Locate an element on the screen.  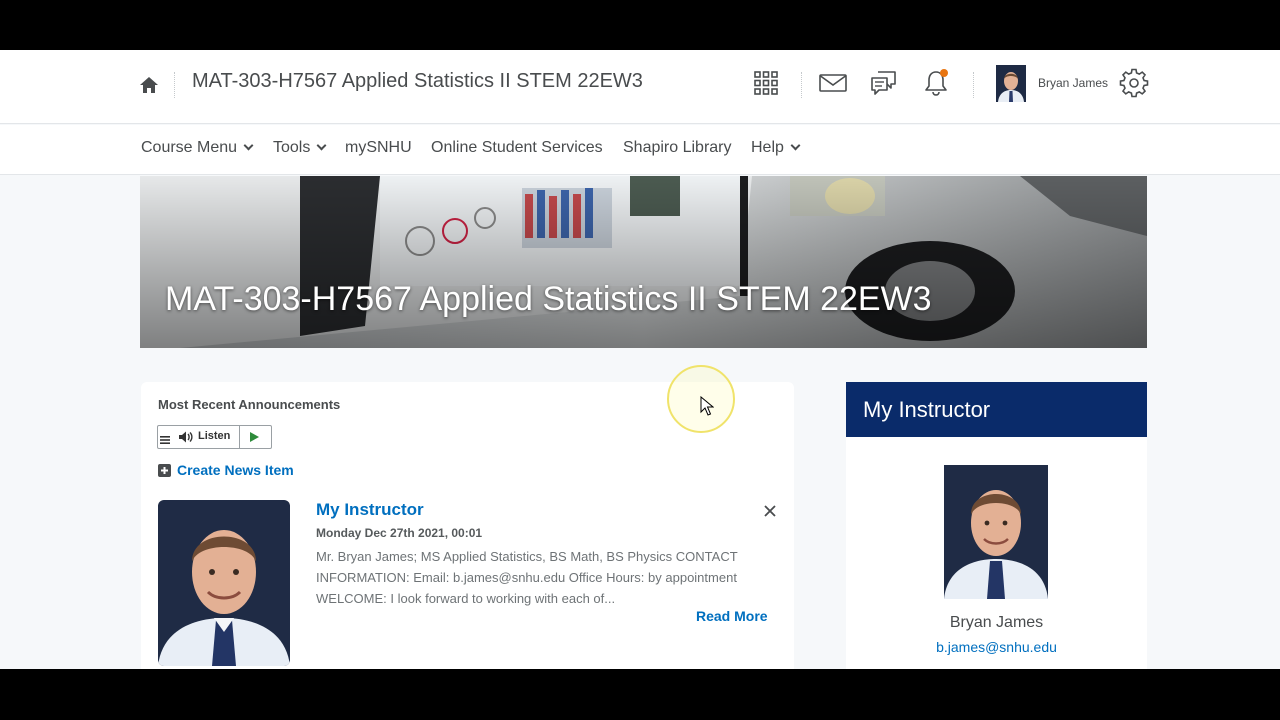
nav-course-menu: Course Menu is located at coordinates (197, 148).